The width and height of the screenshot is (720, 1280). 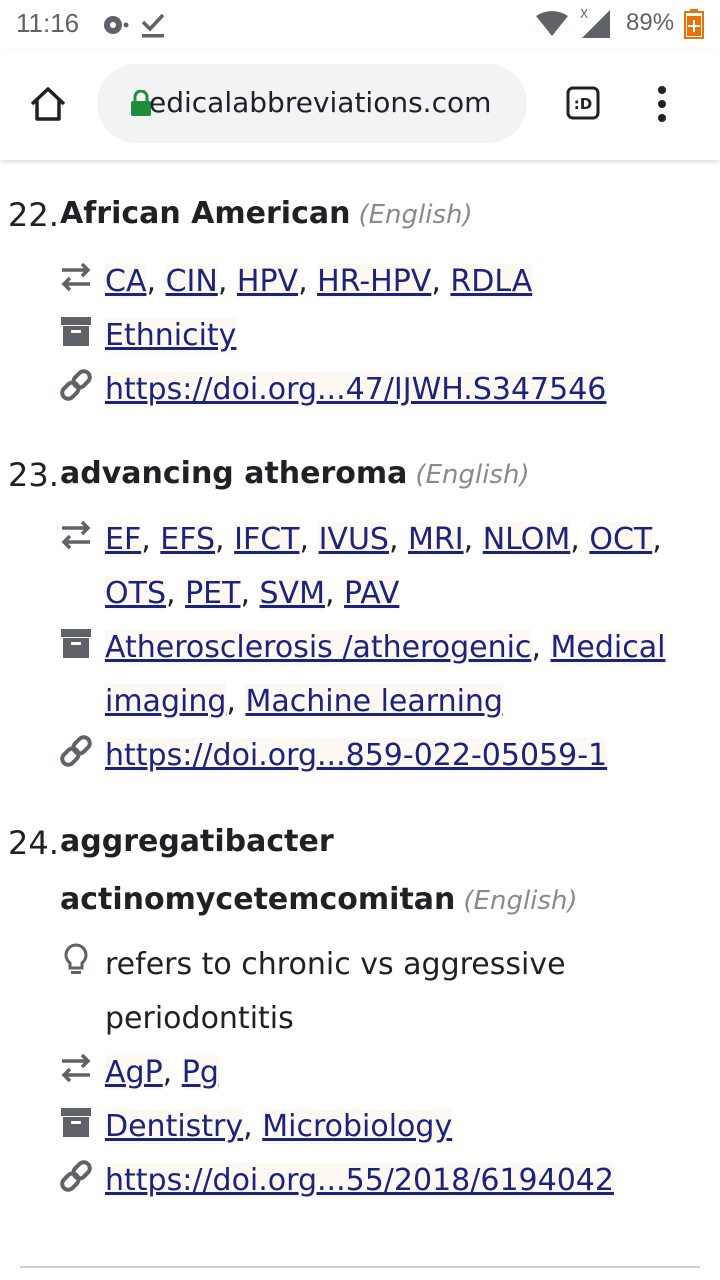 What do you see at coordinates (171, 335) in the screenshot?
I see `category-link: Ethnicity` at bounding box center [171, 335].